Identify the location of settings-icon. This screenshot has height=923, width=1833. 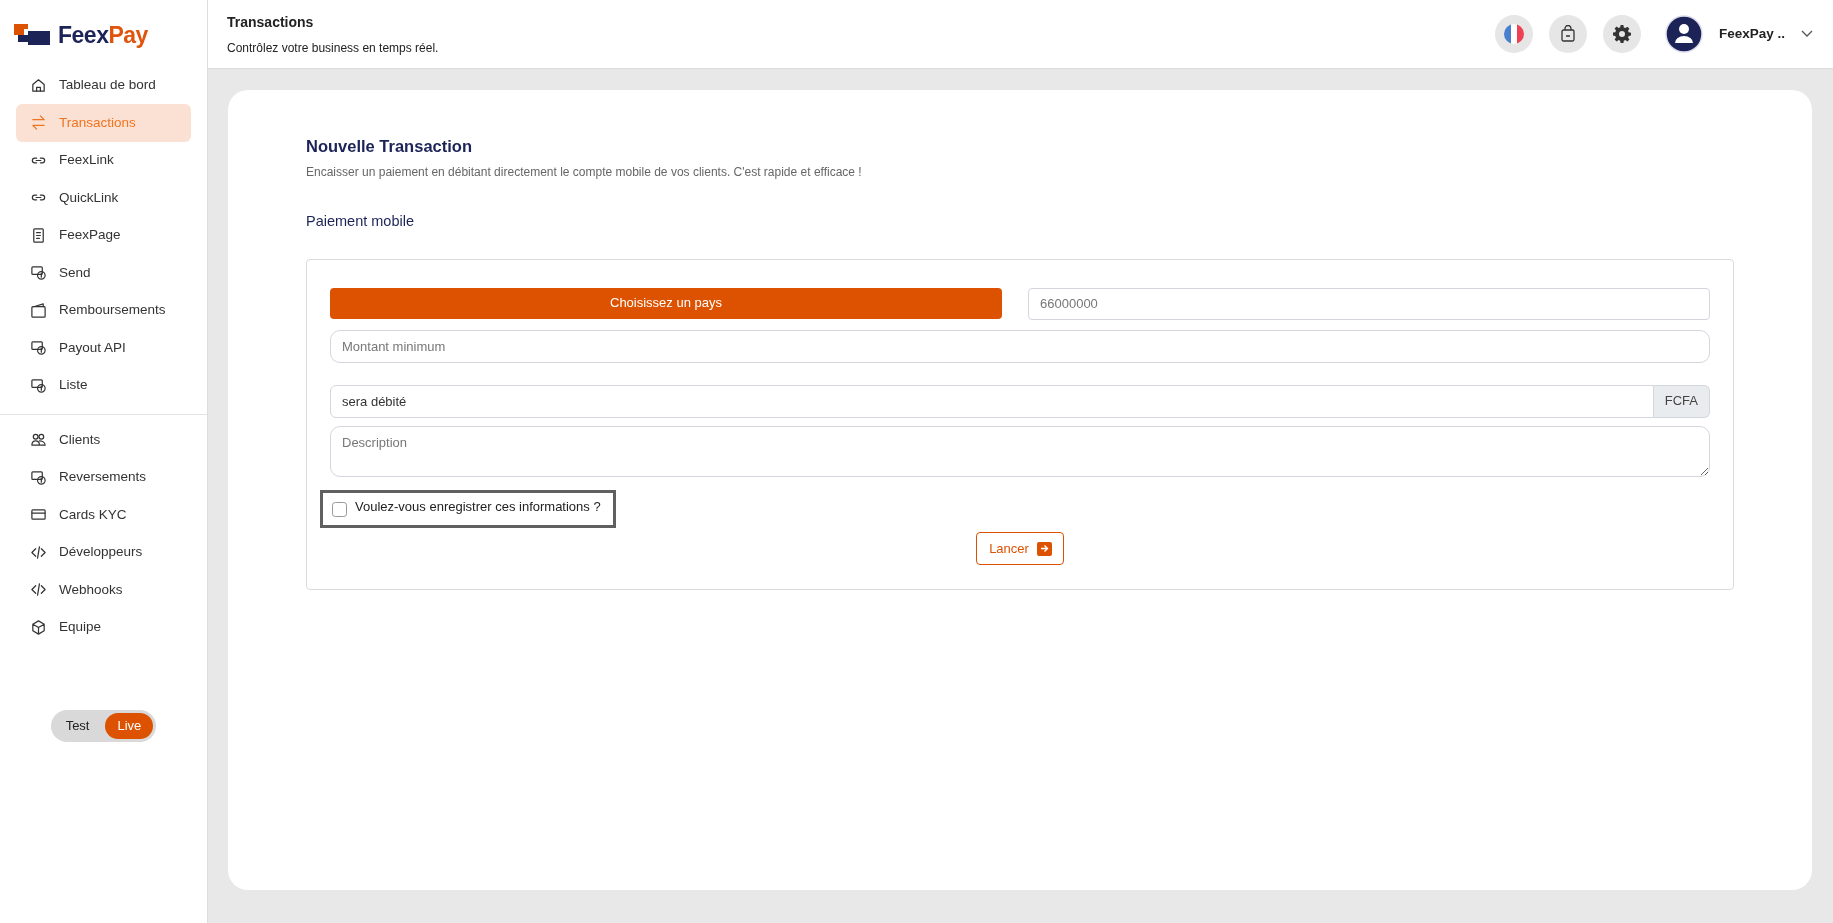
(1621, 34).